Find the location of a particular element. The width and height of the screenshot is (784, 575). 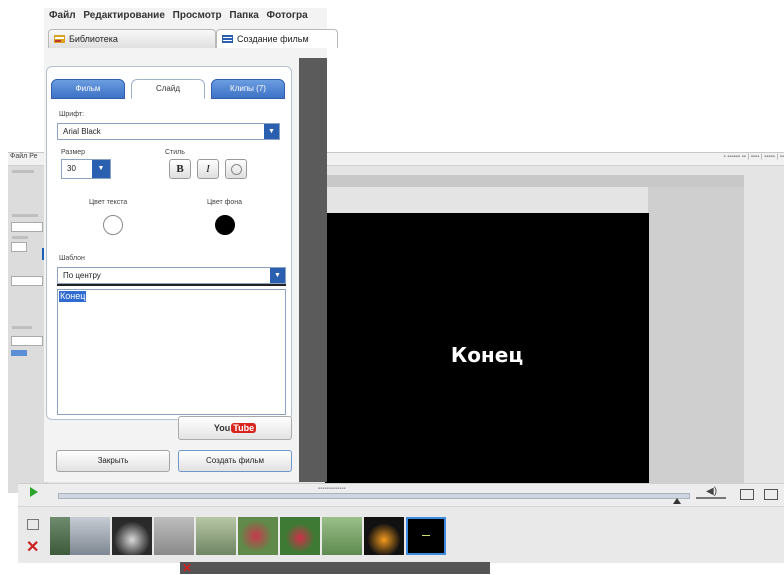

tab-slide: Слайд is located at coordinates (168, 89).